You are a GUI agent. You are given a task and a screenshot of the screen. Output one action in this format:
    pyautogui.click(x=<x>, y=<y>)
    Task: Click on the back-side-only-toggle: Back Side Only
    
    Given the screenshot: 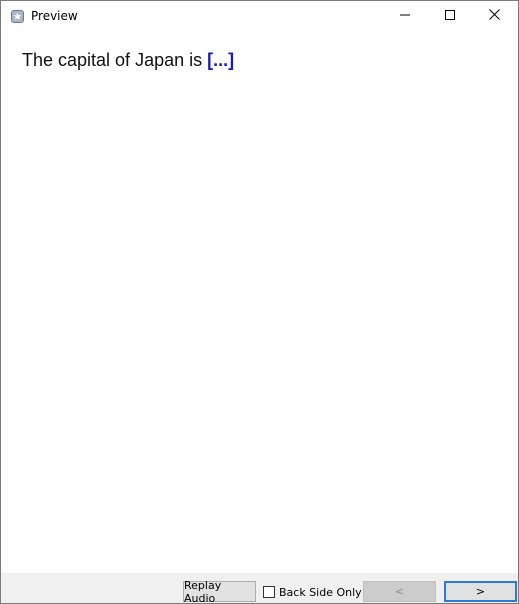 What is the action you would take?
    pyautogui.click(x=312, y=592)
    